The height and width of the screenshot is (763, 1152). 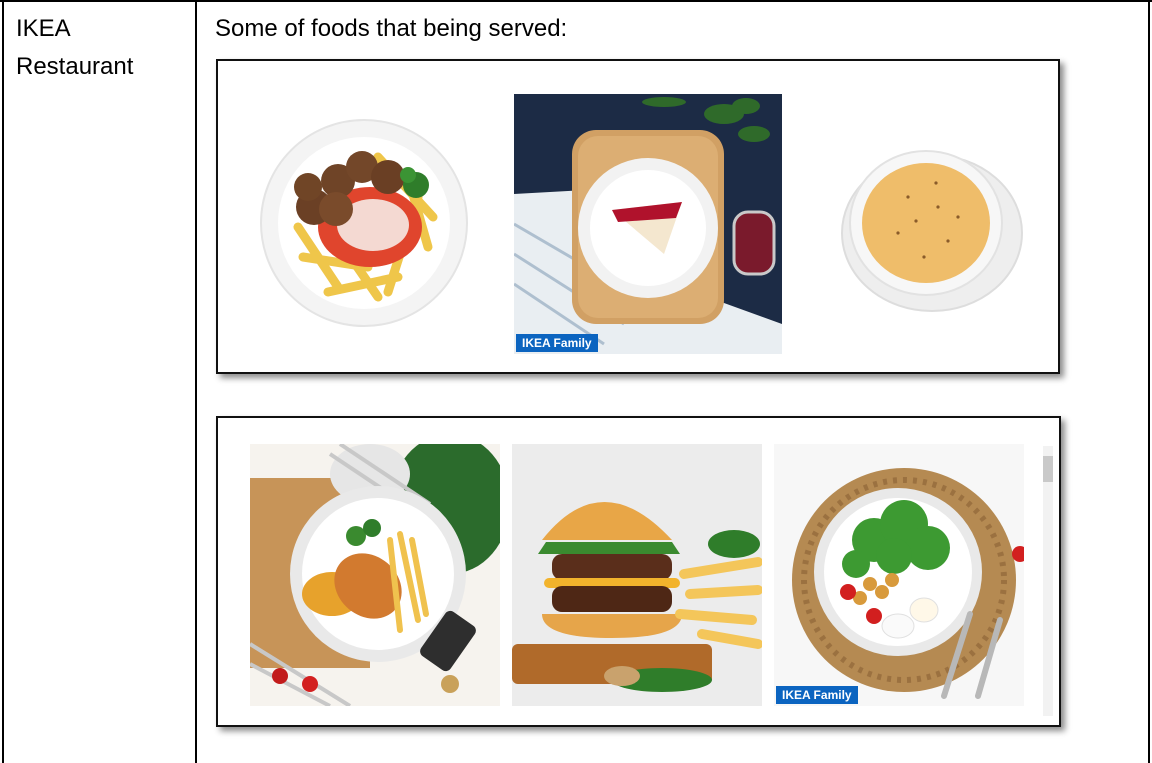 I want to click on soup-bowl-icon, so click(x=932, y=225).